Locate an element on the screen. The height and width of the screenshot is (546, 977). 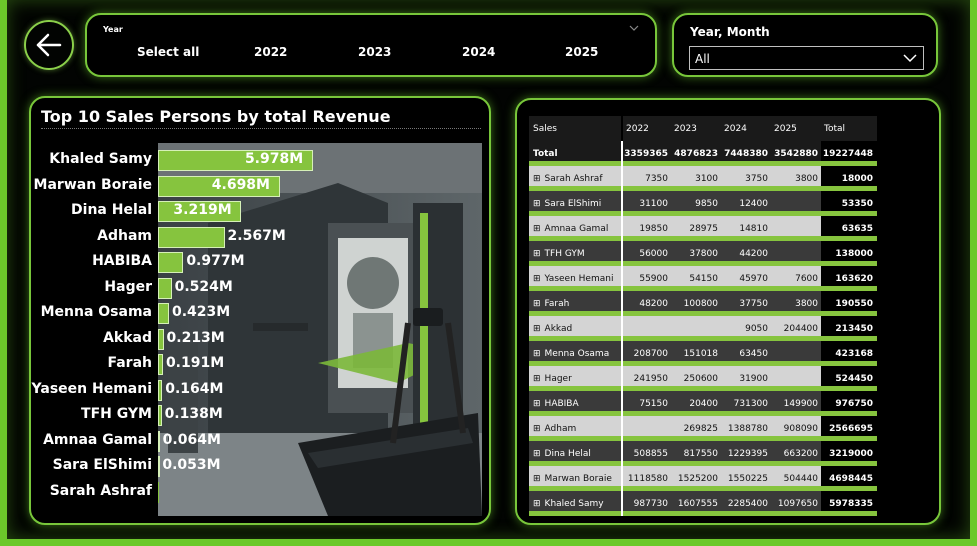
row-header: Farah is located at coordinates (557, 303).